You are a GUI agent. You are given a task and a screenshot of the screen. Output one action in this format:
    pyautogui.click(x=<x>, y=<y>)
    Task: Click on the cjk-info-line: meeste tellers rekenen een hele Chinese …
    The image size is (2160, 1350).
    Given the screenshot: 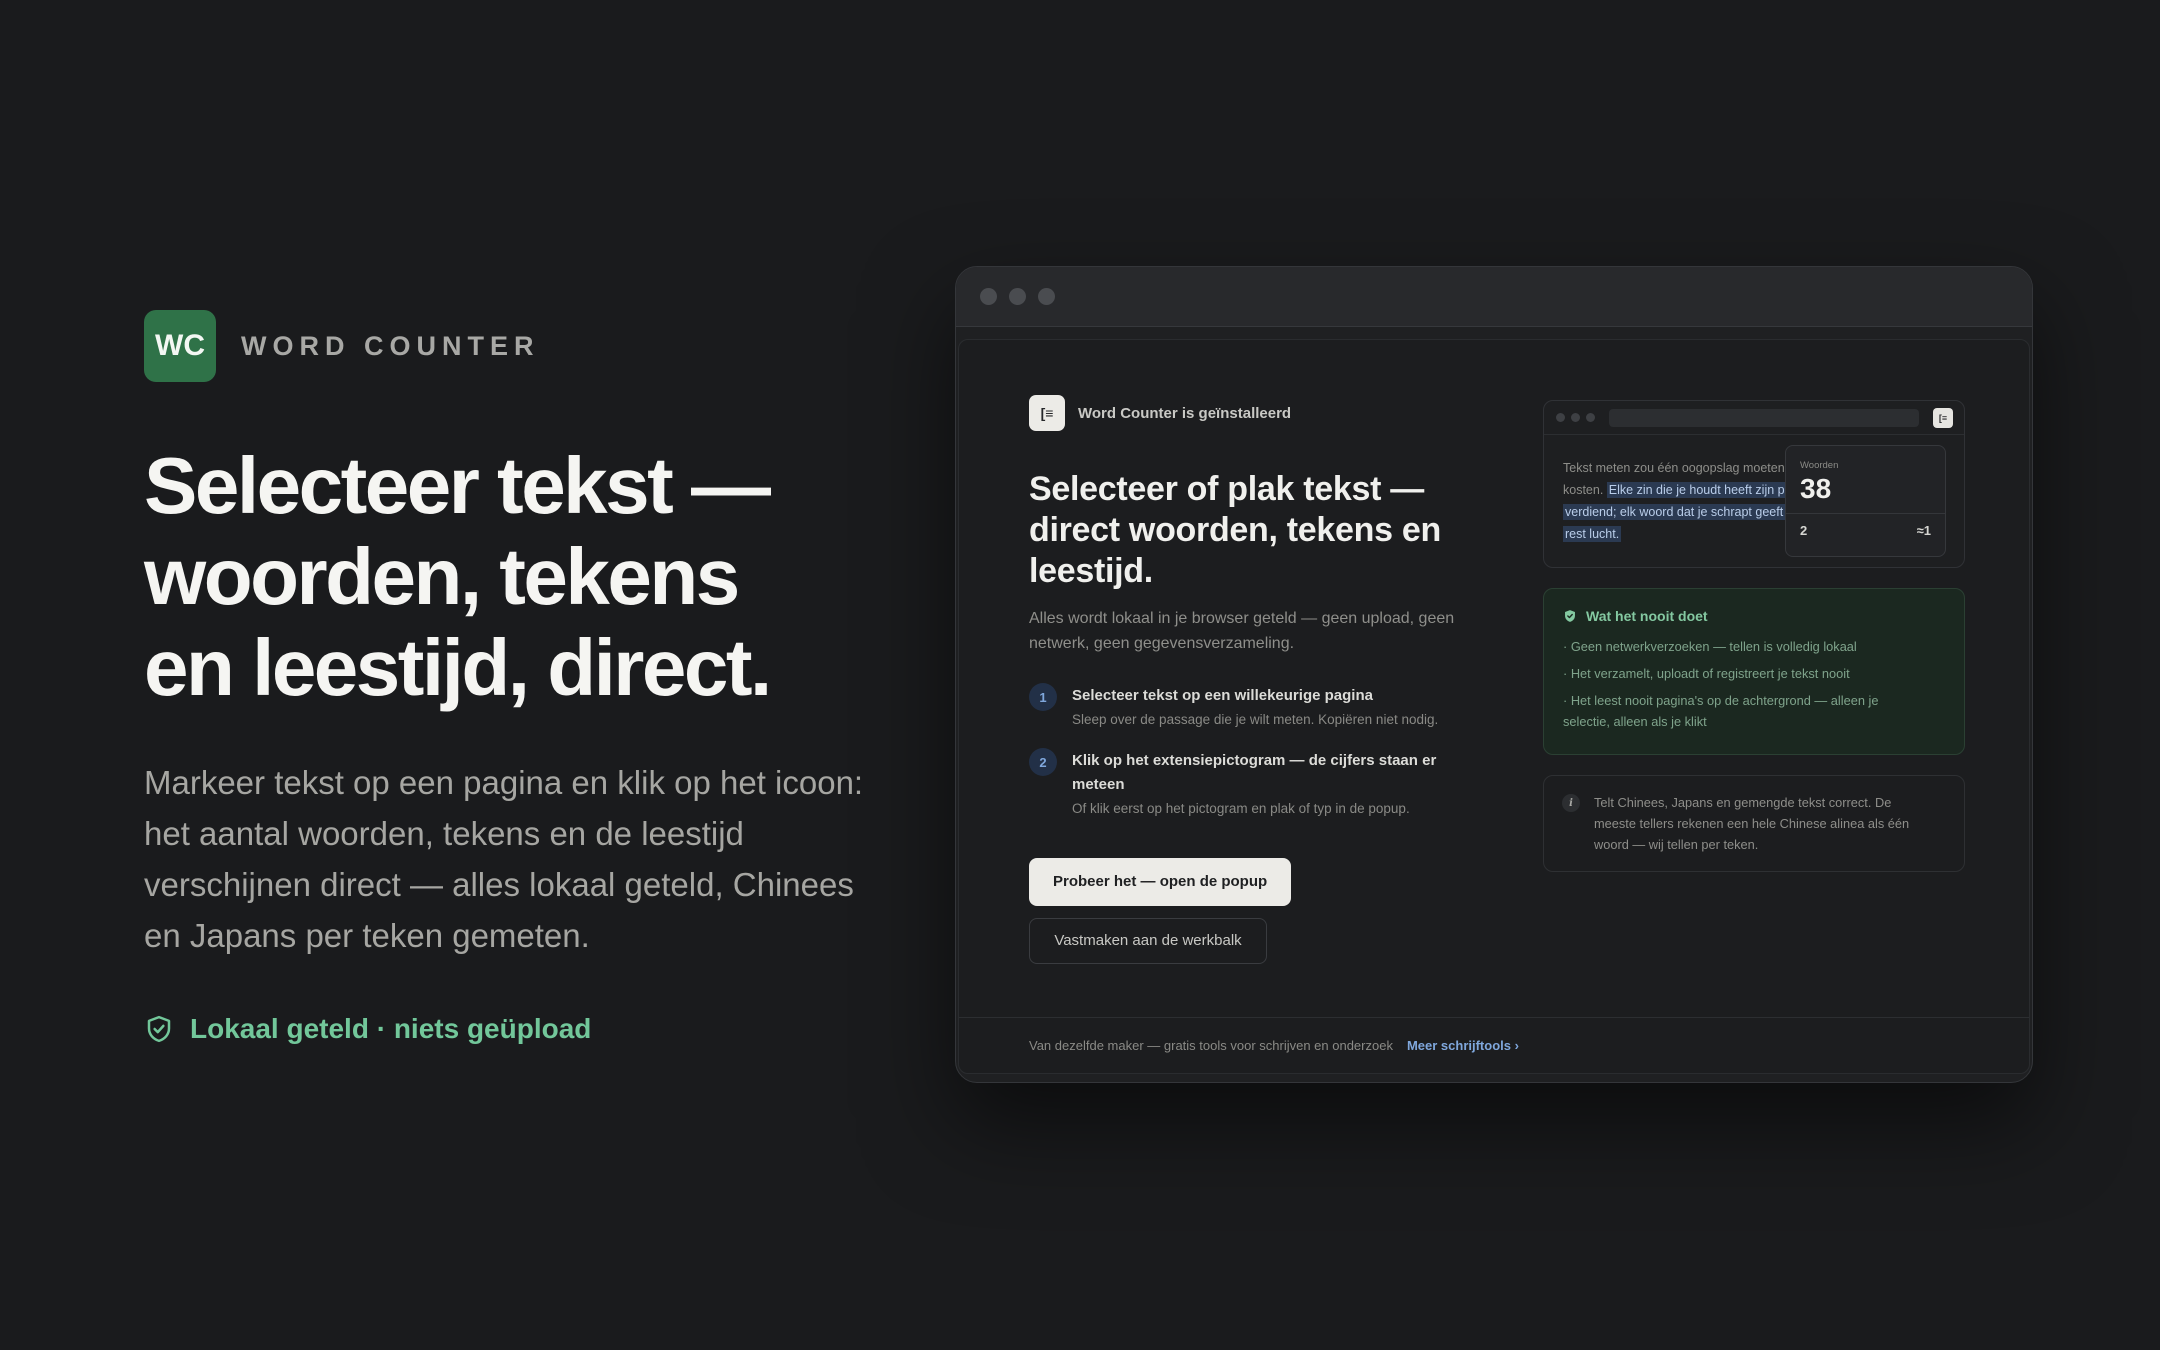 What is the action you would take?
    pyautogui.click(x=1752, y=823)
    